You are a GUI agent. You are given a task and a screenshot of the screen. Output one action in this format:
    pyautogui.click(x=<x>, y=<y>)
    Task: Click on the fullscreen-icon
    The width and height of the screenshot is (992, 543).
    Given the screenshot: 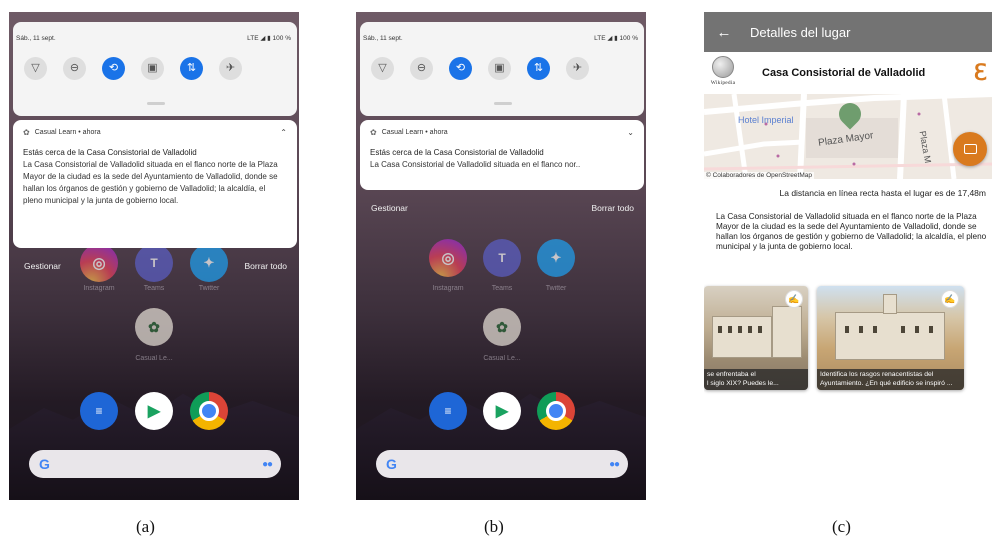 What is the action you would take?
    pyautogui.click(x=970, y=149)
    